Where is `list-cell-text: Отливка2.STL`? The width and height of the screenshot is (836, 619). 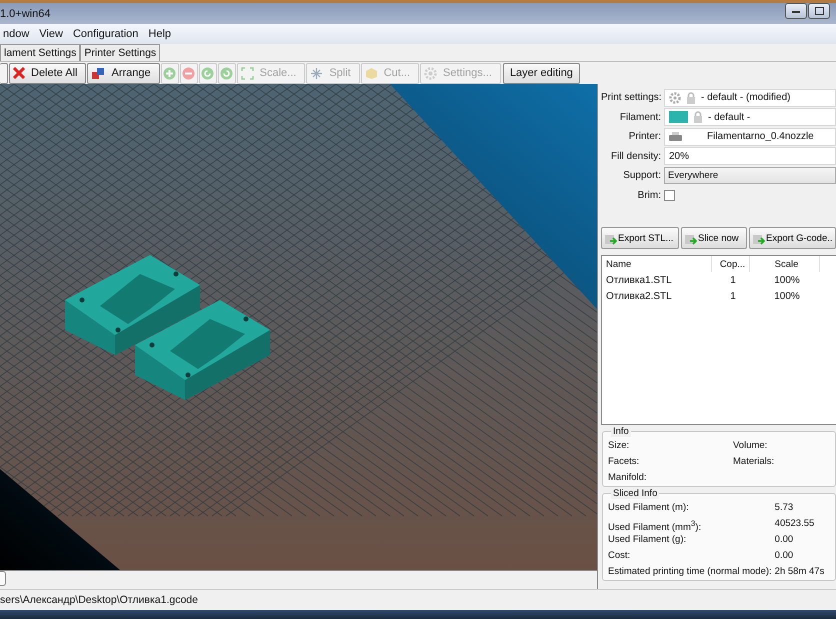 list-cell-text: Отливка2.STL is located at coordinates (639, 296).